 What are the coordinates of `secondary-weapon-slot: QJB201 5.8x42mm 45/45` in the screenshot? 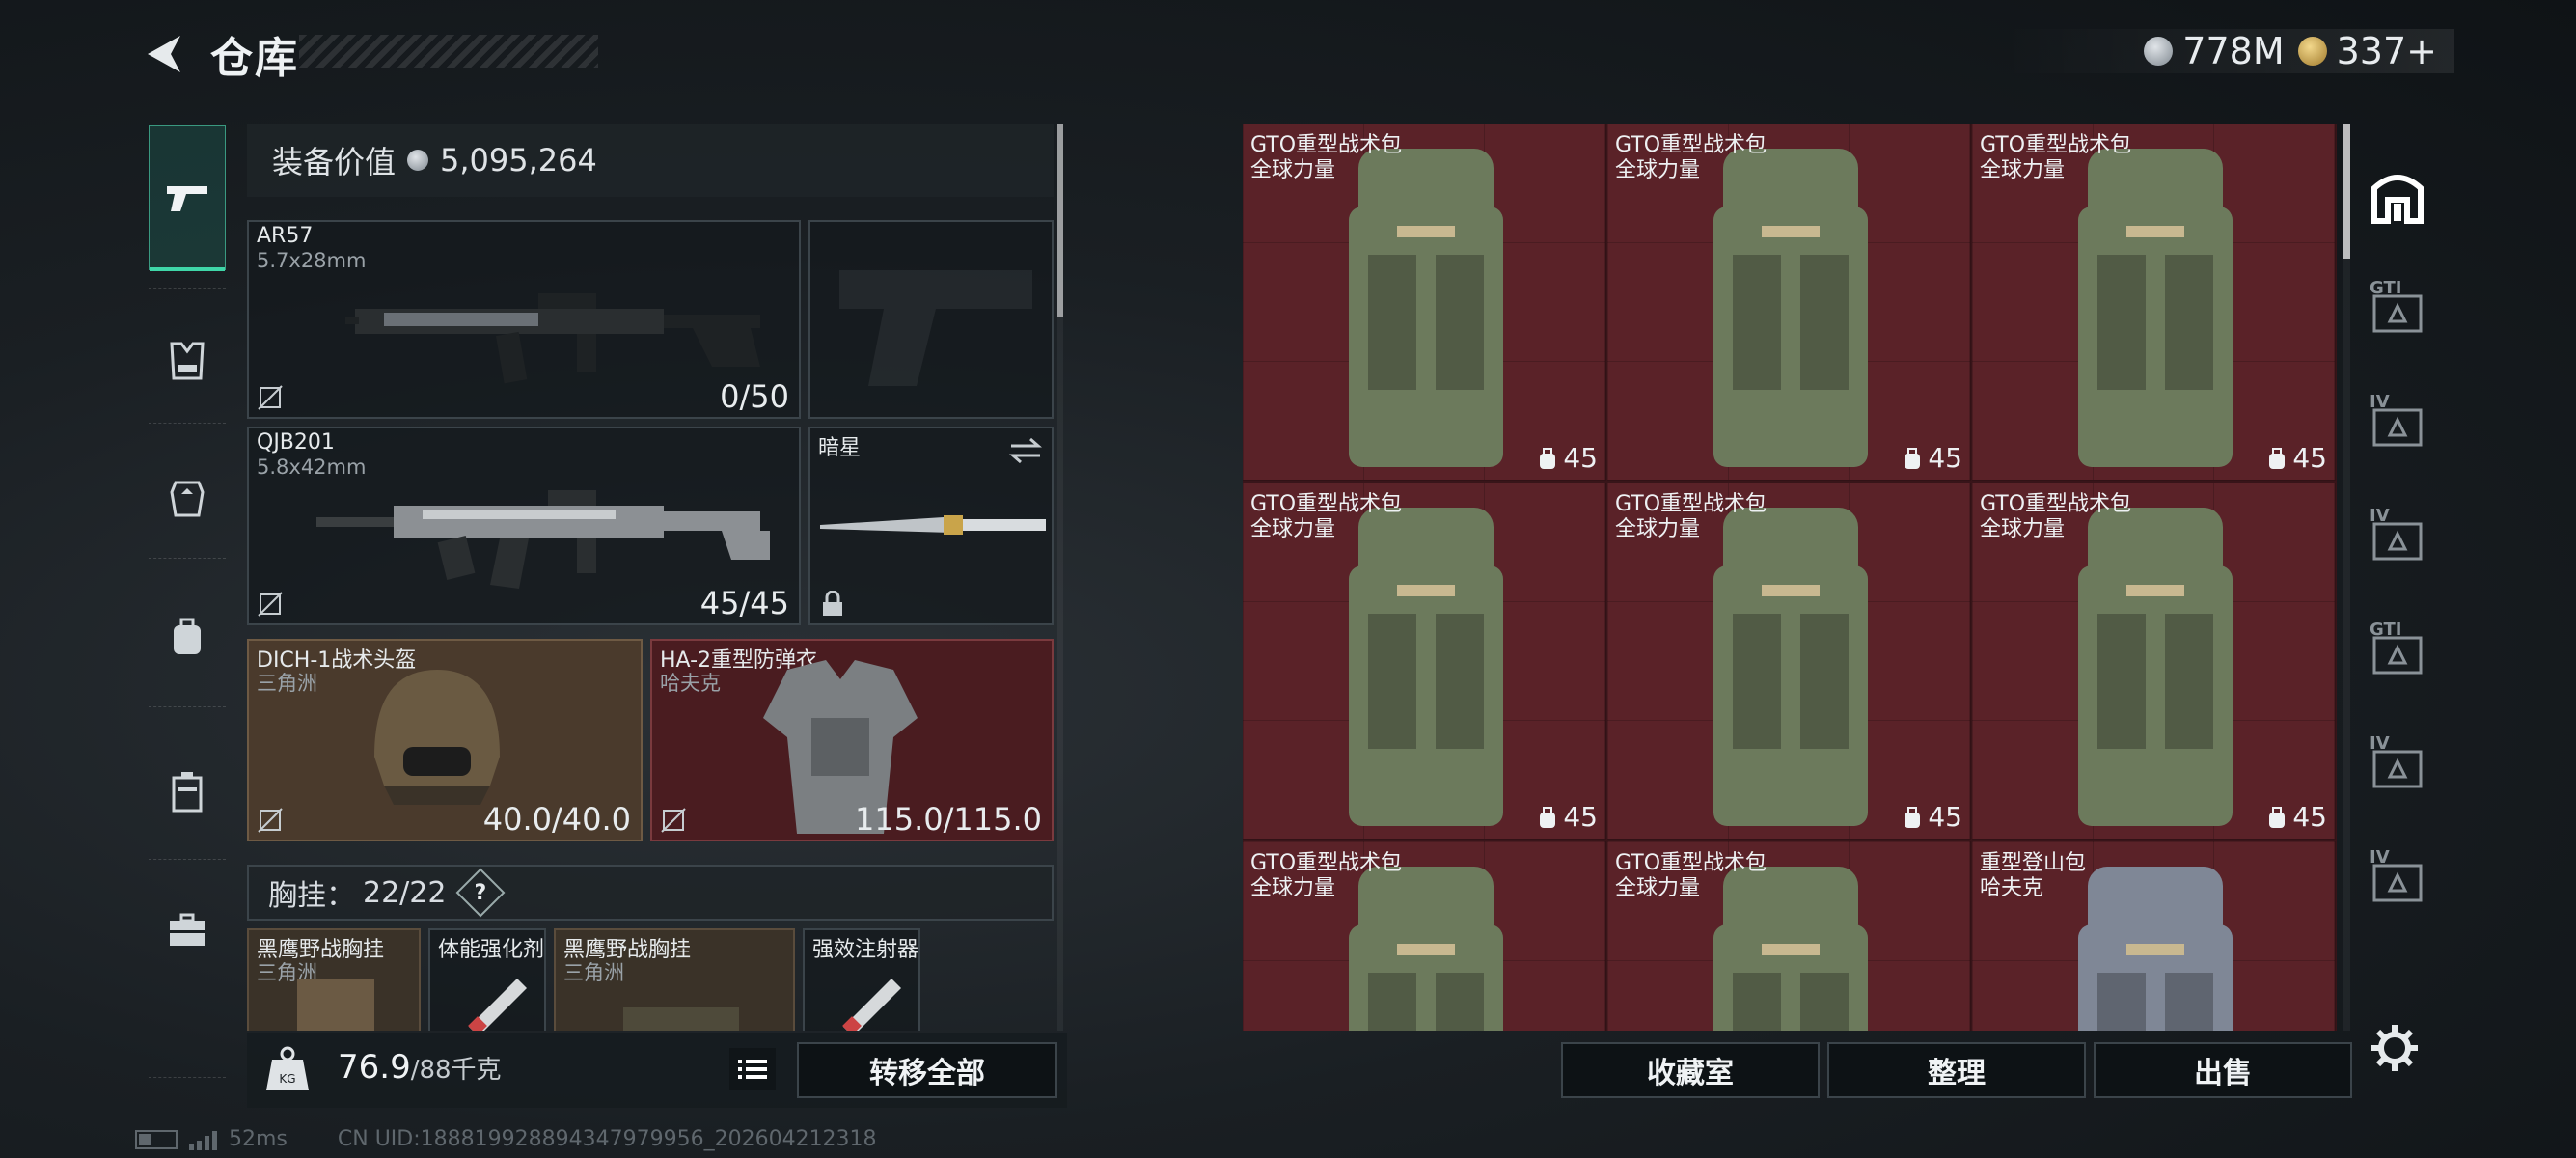 It's located at (524, 526).